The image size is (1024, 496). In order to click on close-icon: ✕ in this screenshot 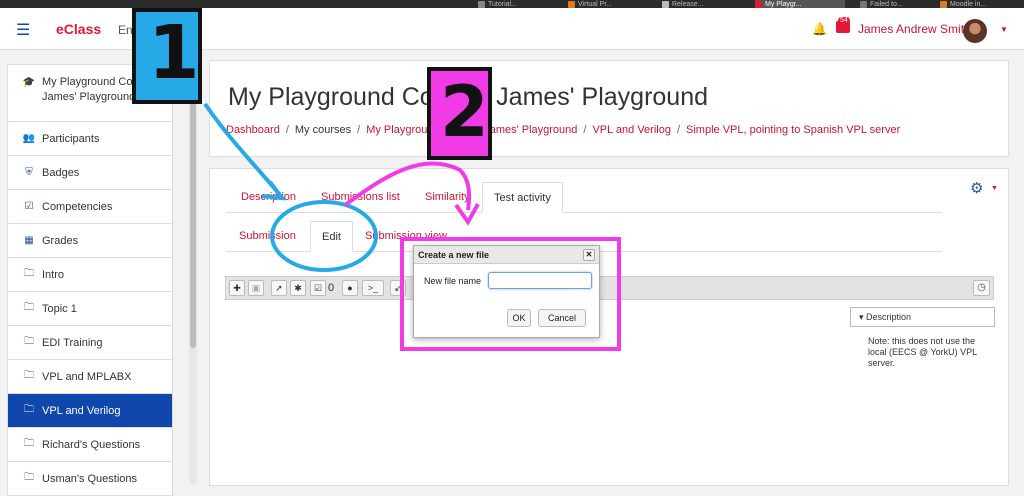, I will do `click(589, 255)`.